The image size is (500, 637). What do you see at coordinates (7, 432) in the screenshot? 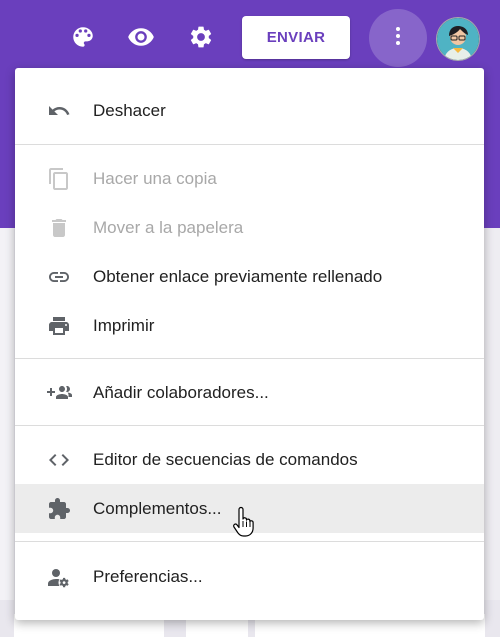
I see `background-form-area` at bounding box center [7, 432].